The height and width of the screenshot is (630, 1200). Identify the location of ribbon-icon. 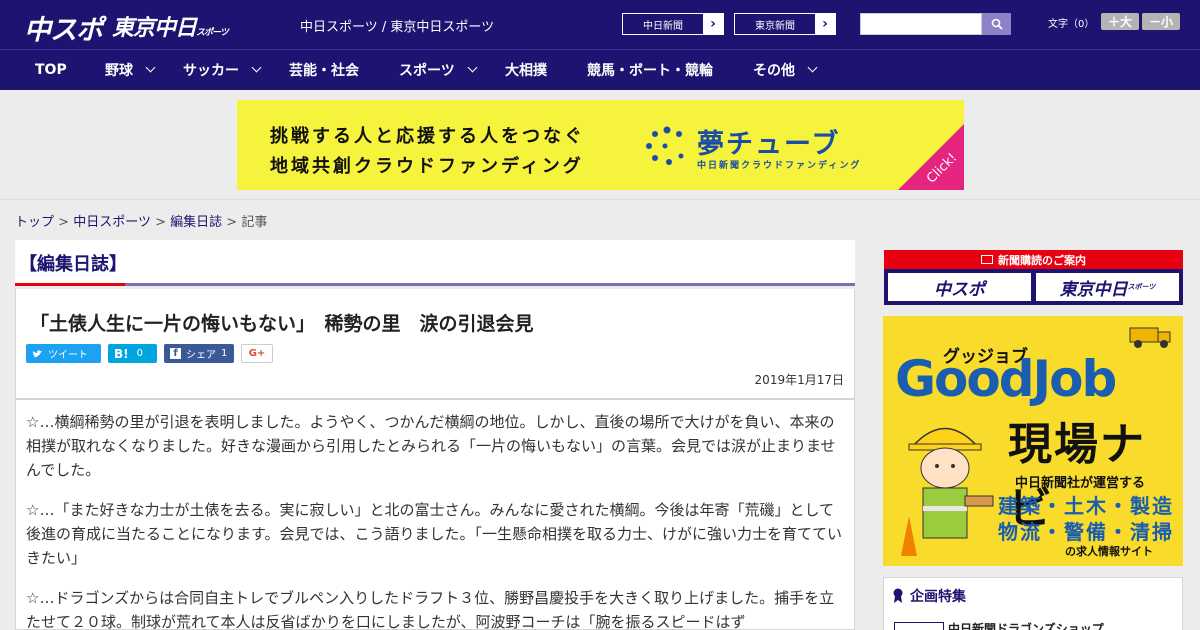
(898, 595).